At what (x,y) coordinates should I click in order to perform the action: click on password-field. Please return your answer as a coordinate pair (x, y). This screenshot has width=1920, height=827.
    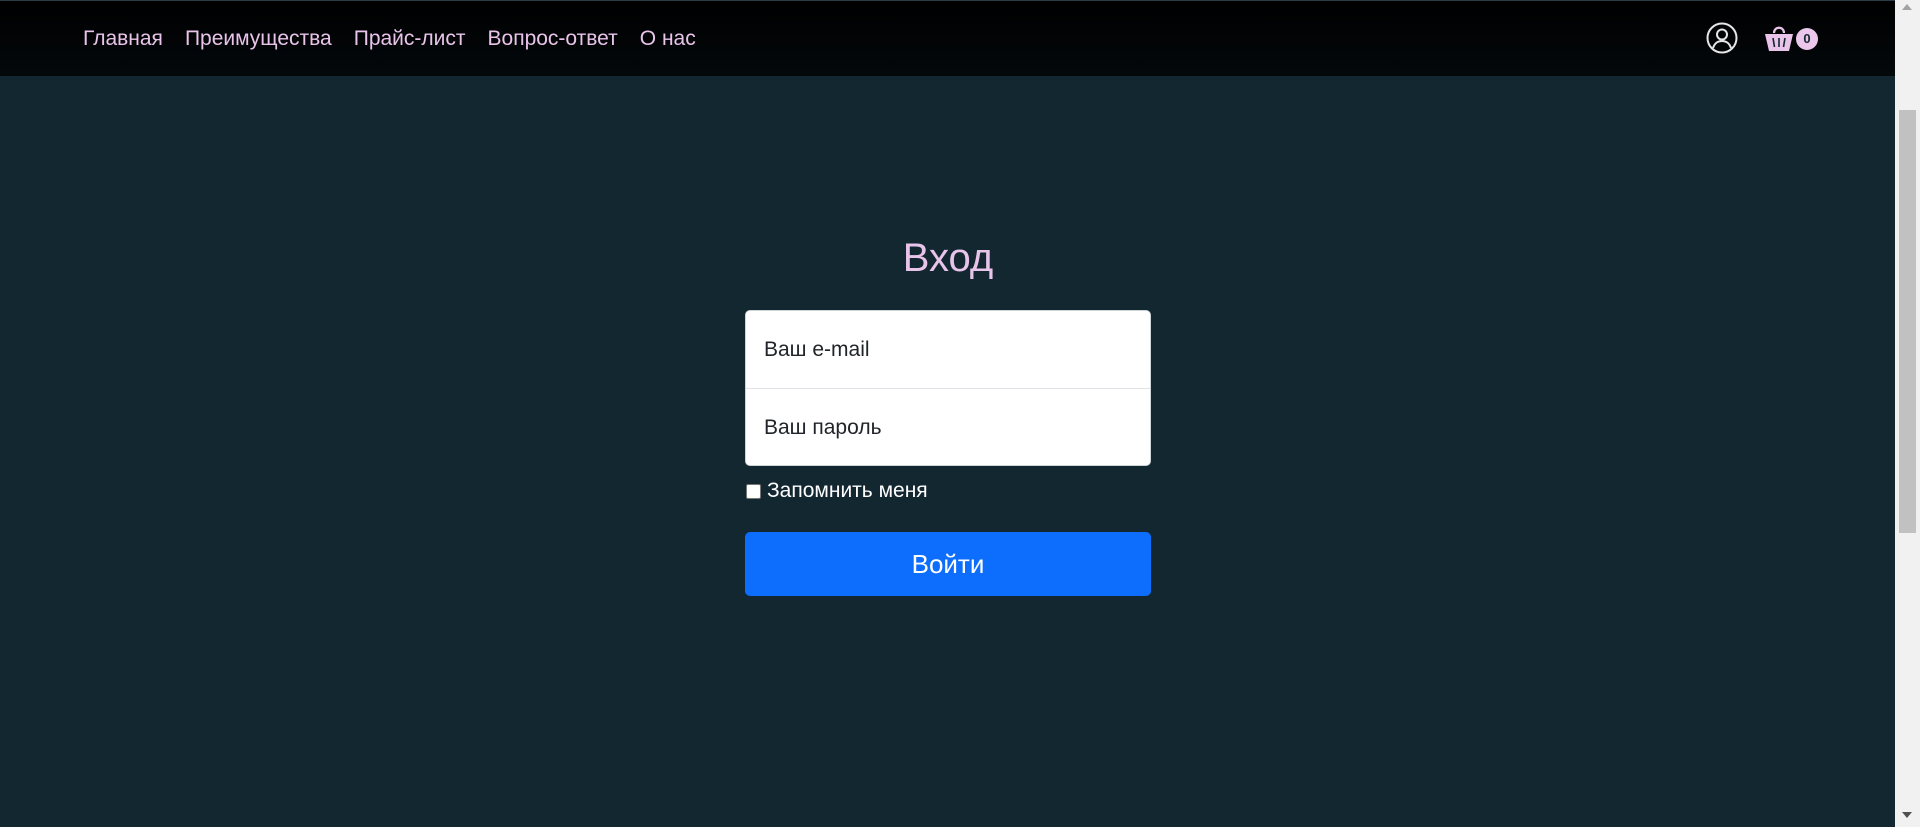
    Looking at the image, I should click on (948, 427).